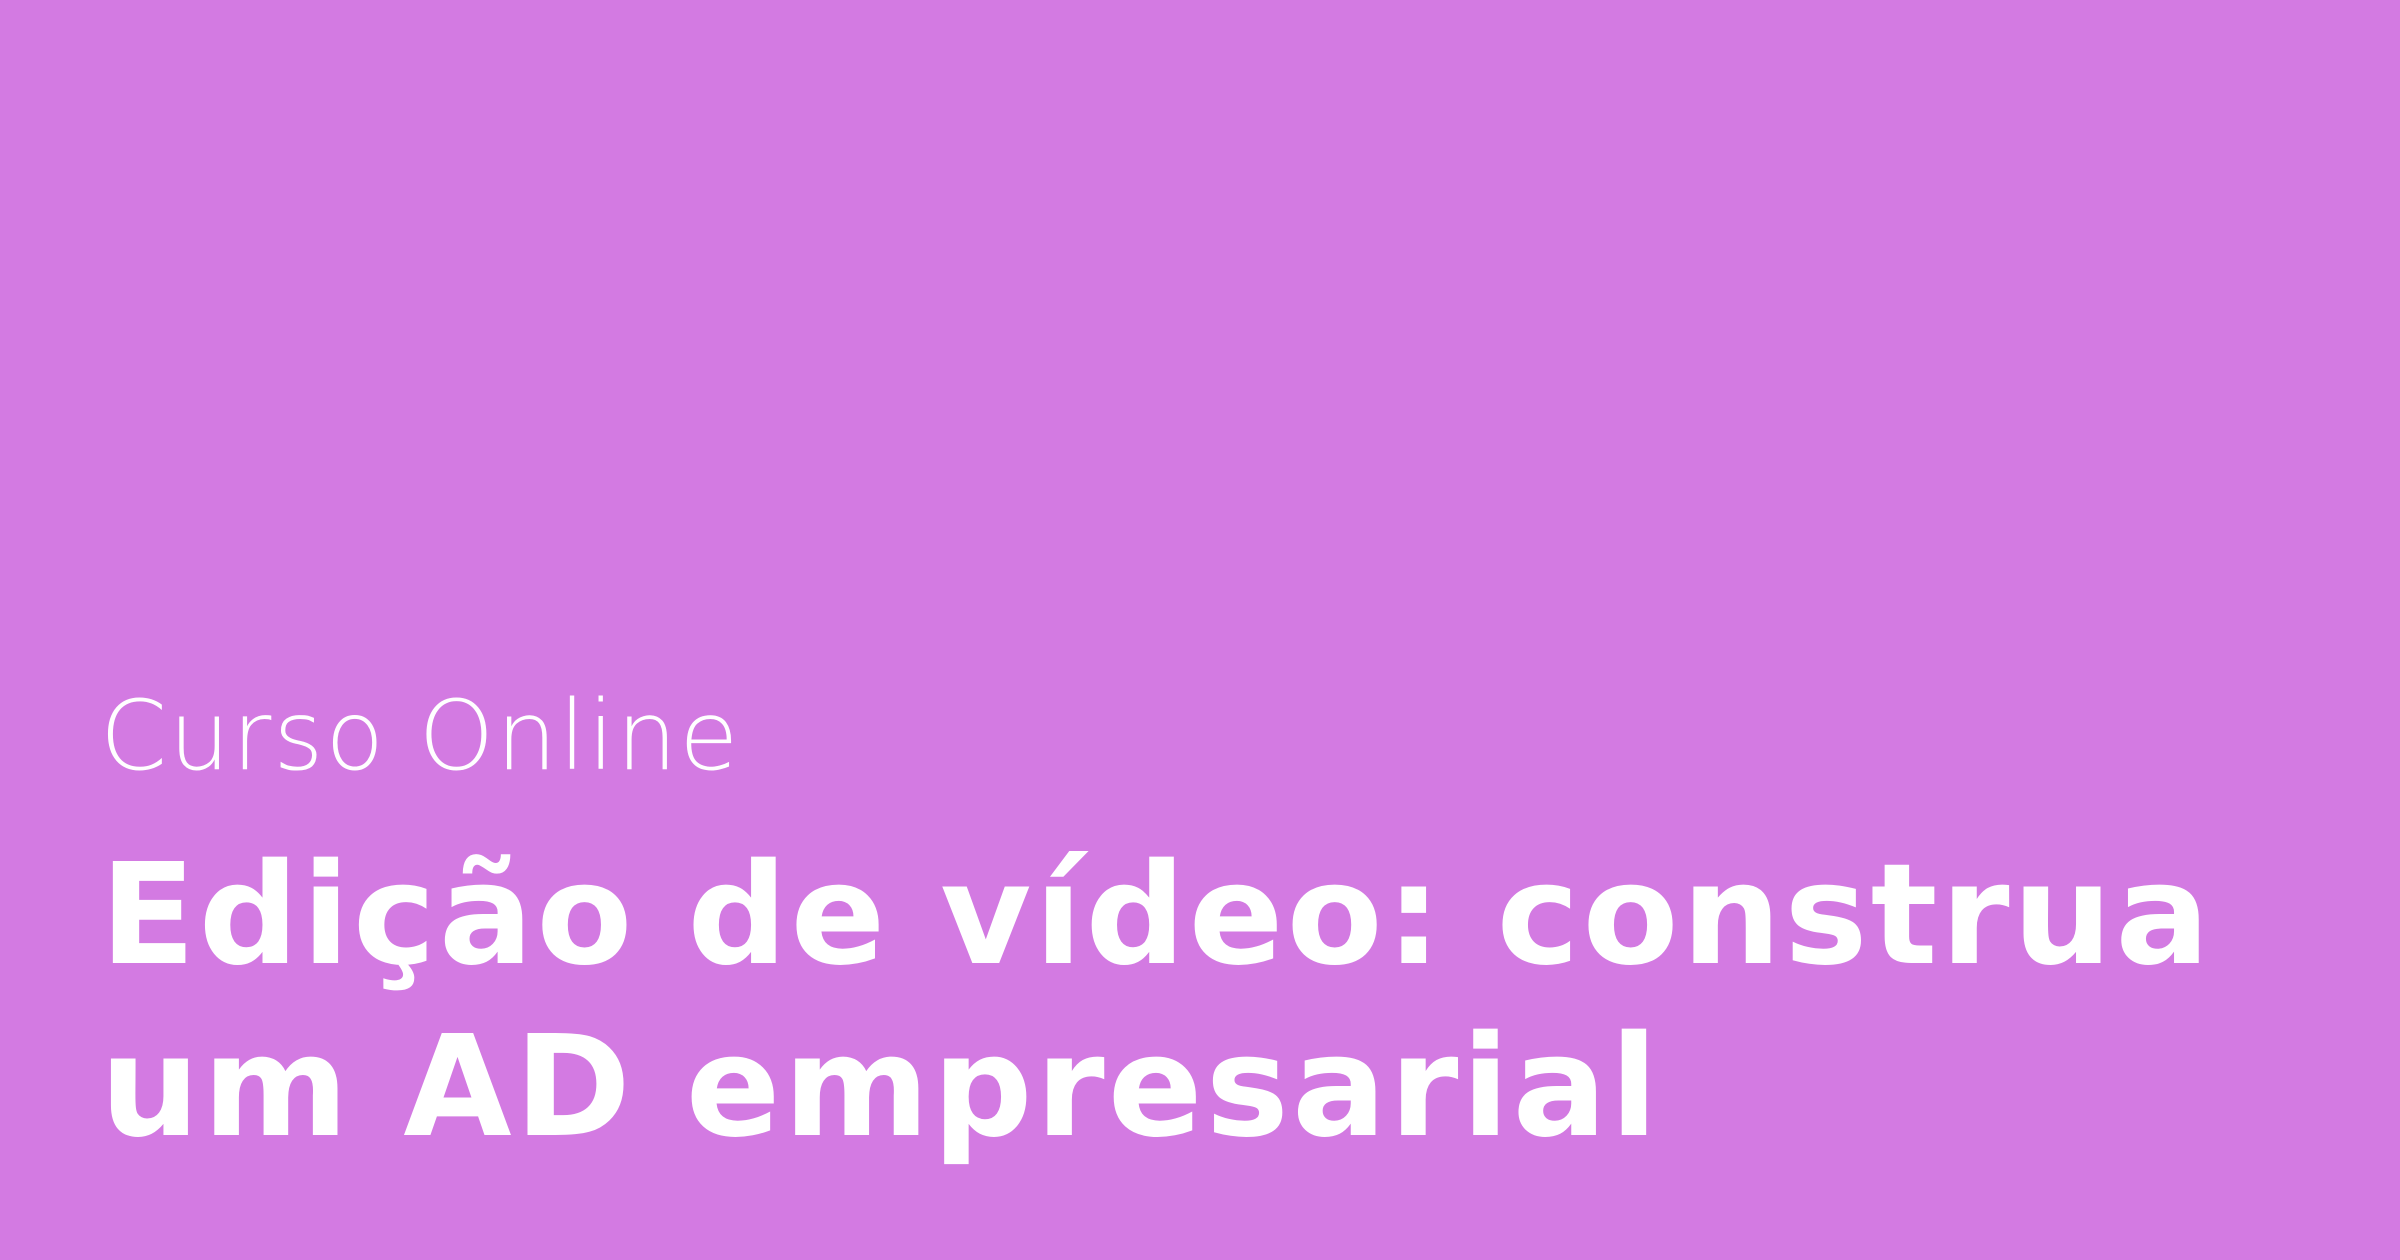  Describe the element at coordinates (880, 1087) in the screenshot. I see `course-title-line-2: um AD empresarial` at that location.